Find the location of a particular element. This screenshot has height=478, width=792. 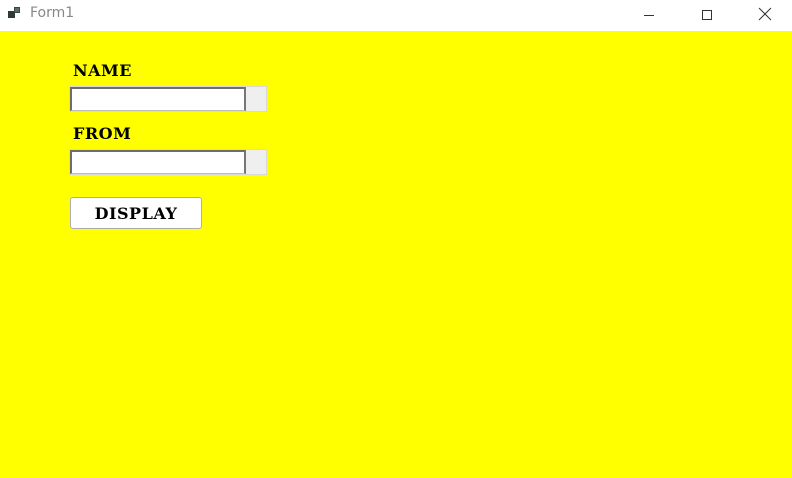

minimize-icon is located at coordinates (649, 15).